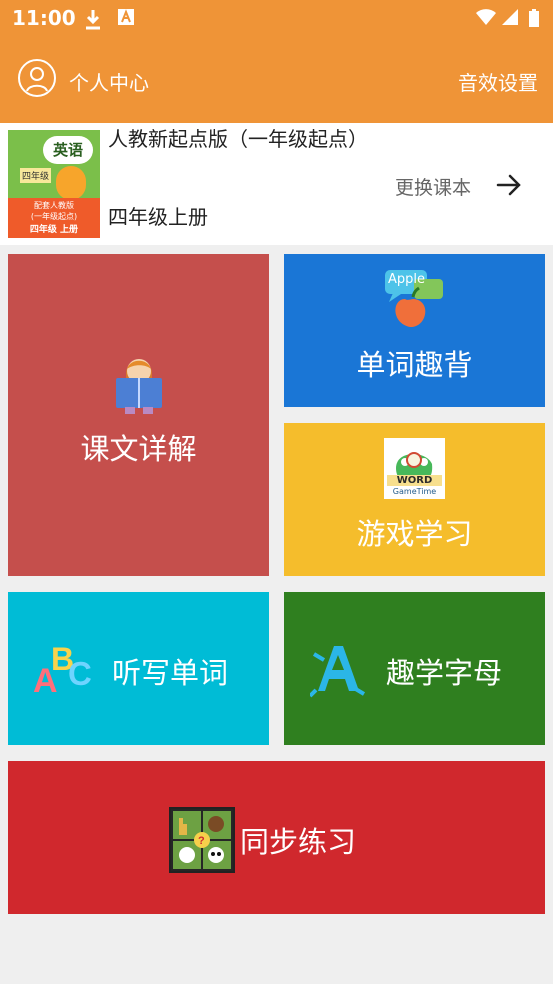 The image size is (553, 984). I want to click on status-time: 11:00, so click(44, 18).